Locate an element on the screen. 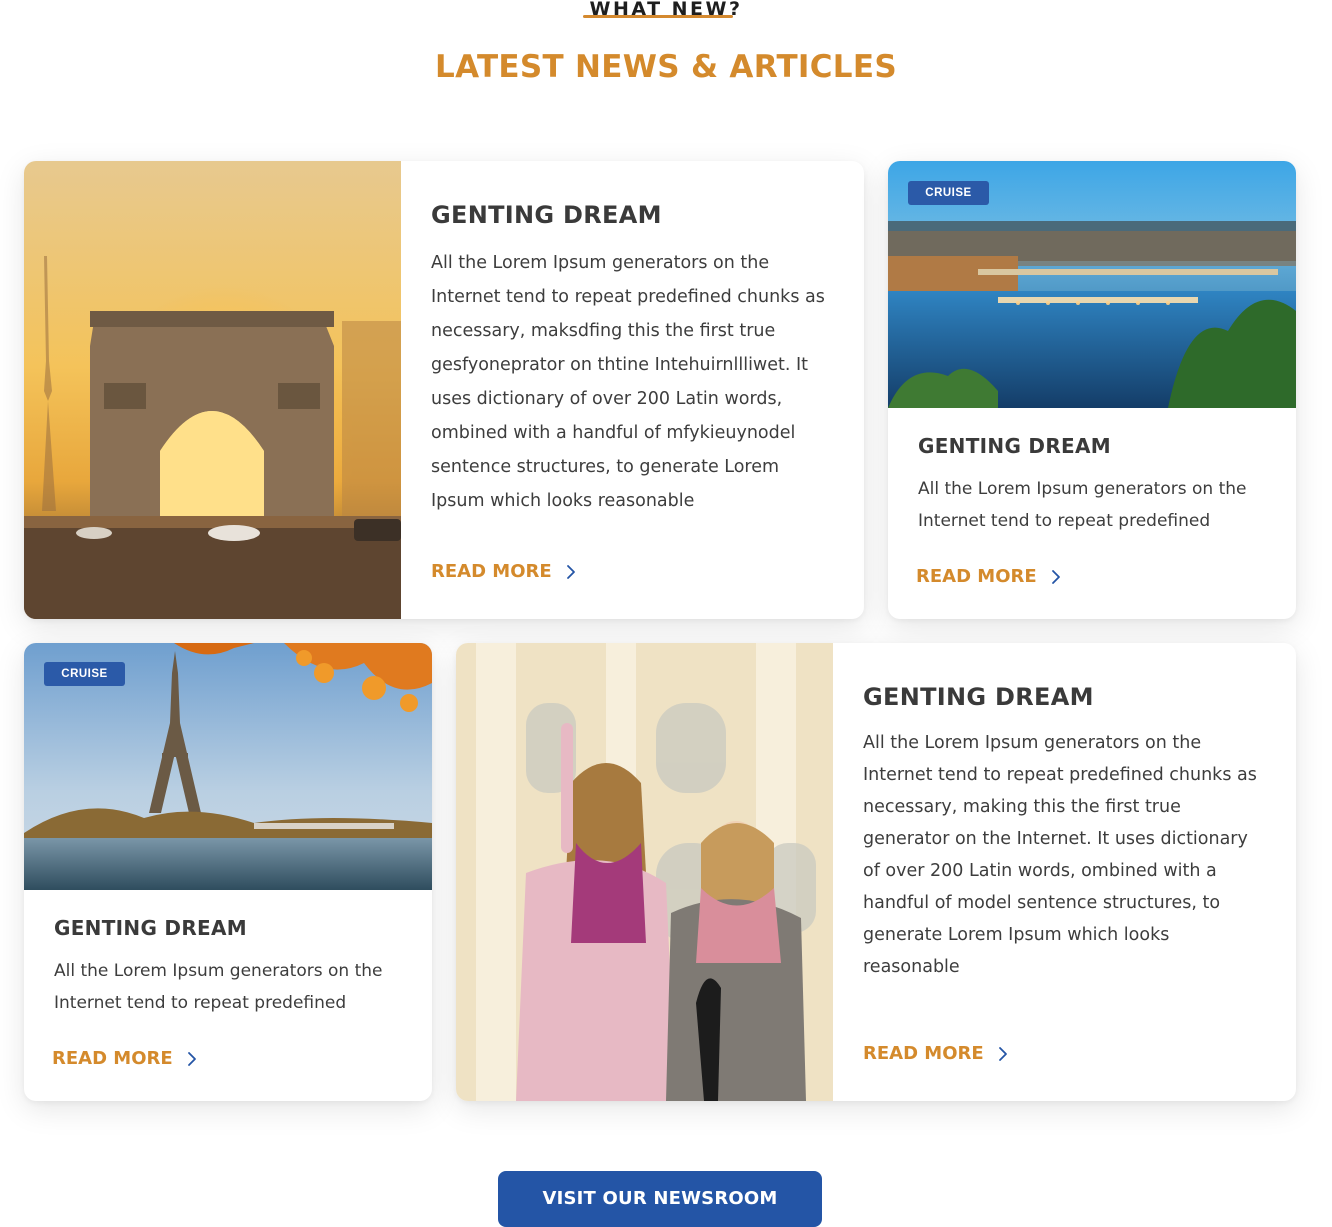 Image resolution: width=1332 pixels, height=1227 pixels. visit-newsroom-button: VISIT OUR NEWSROOM is located at coordinates (660, 1199).